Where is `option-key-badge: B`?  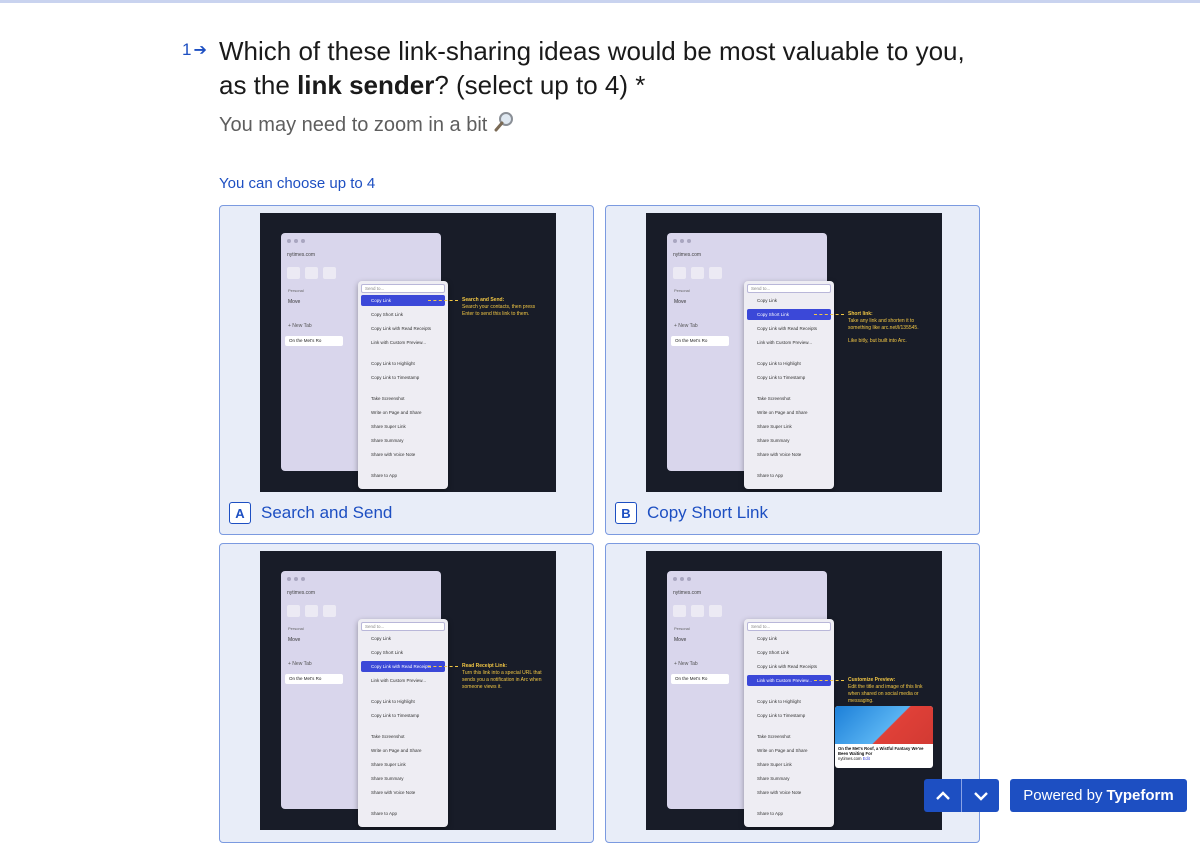
option-key-badge: B is located at coordinates (626, 513).